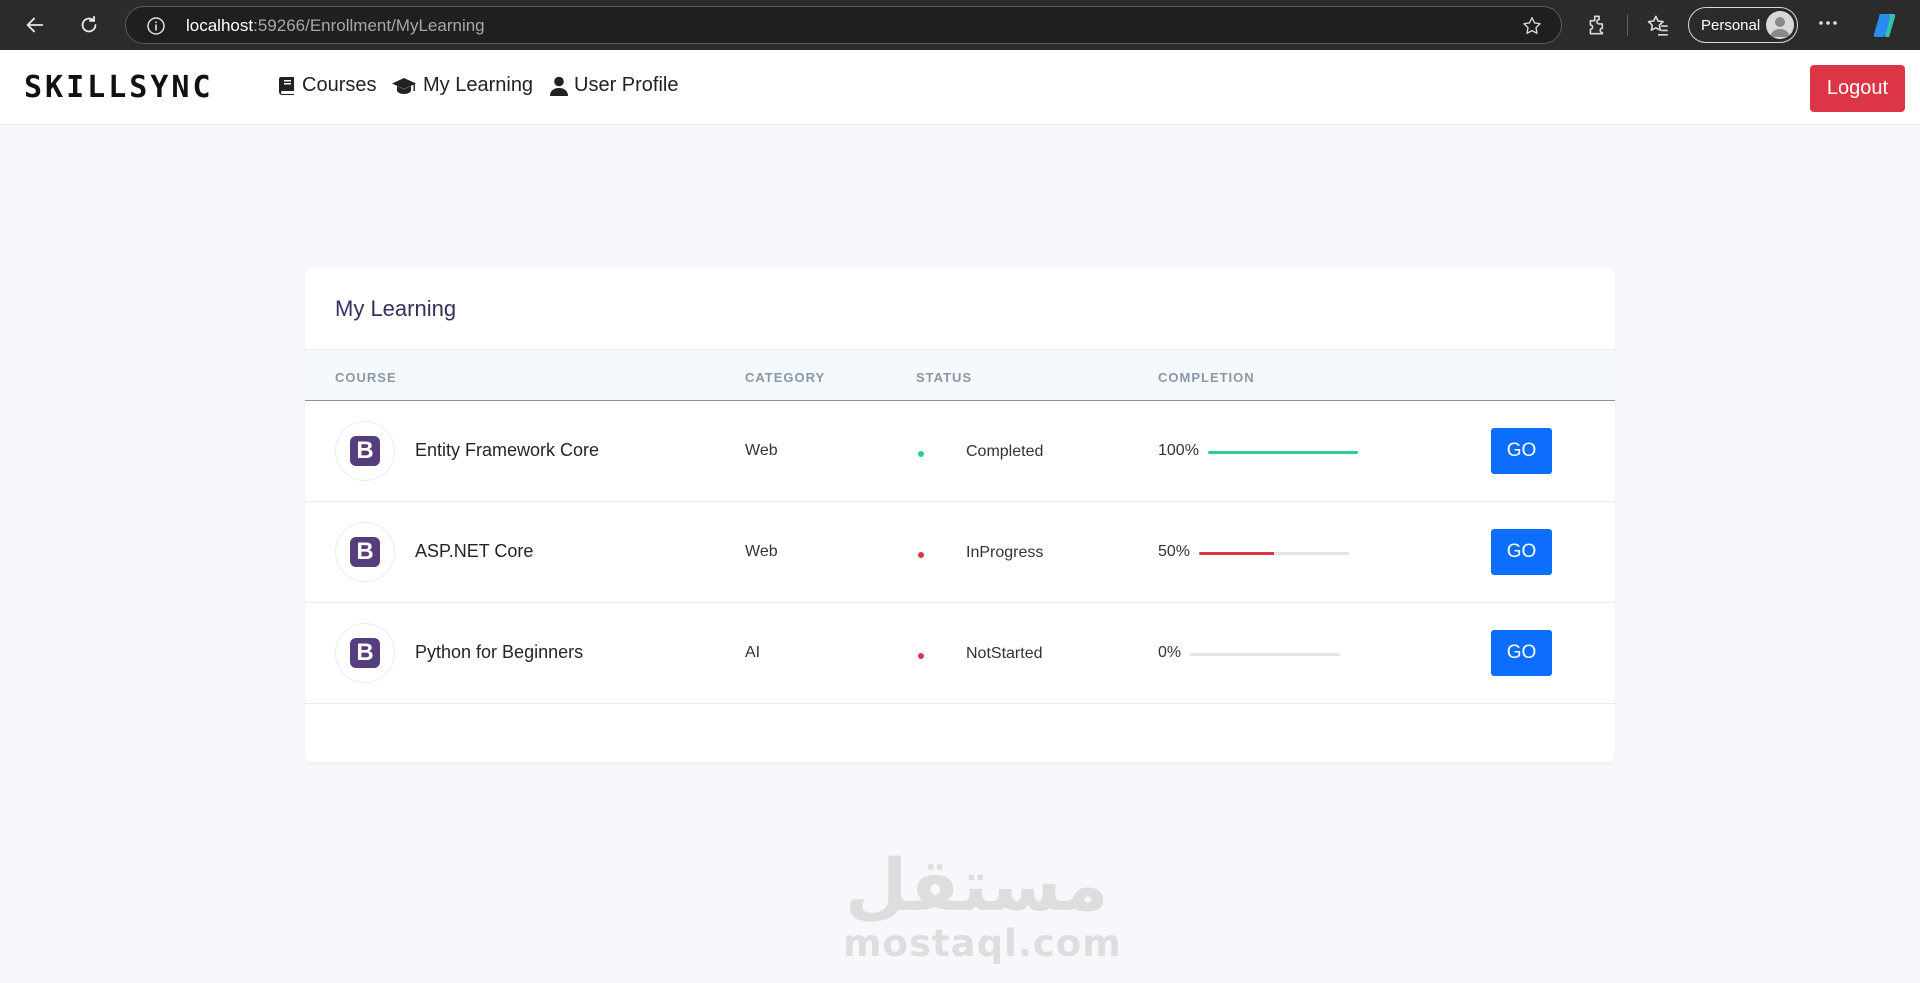 The height and width of the screenshot is (983, 1920). I want to click on user-icon, so click(559, 86).